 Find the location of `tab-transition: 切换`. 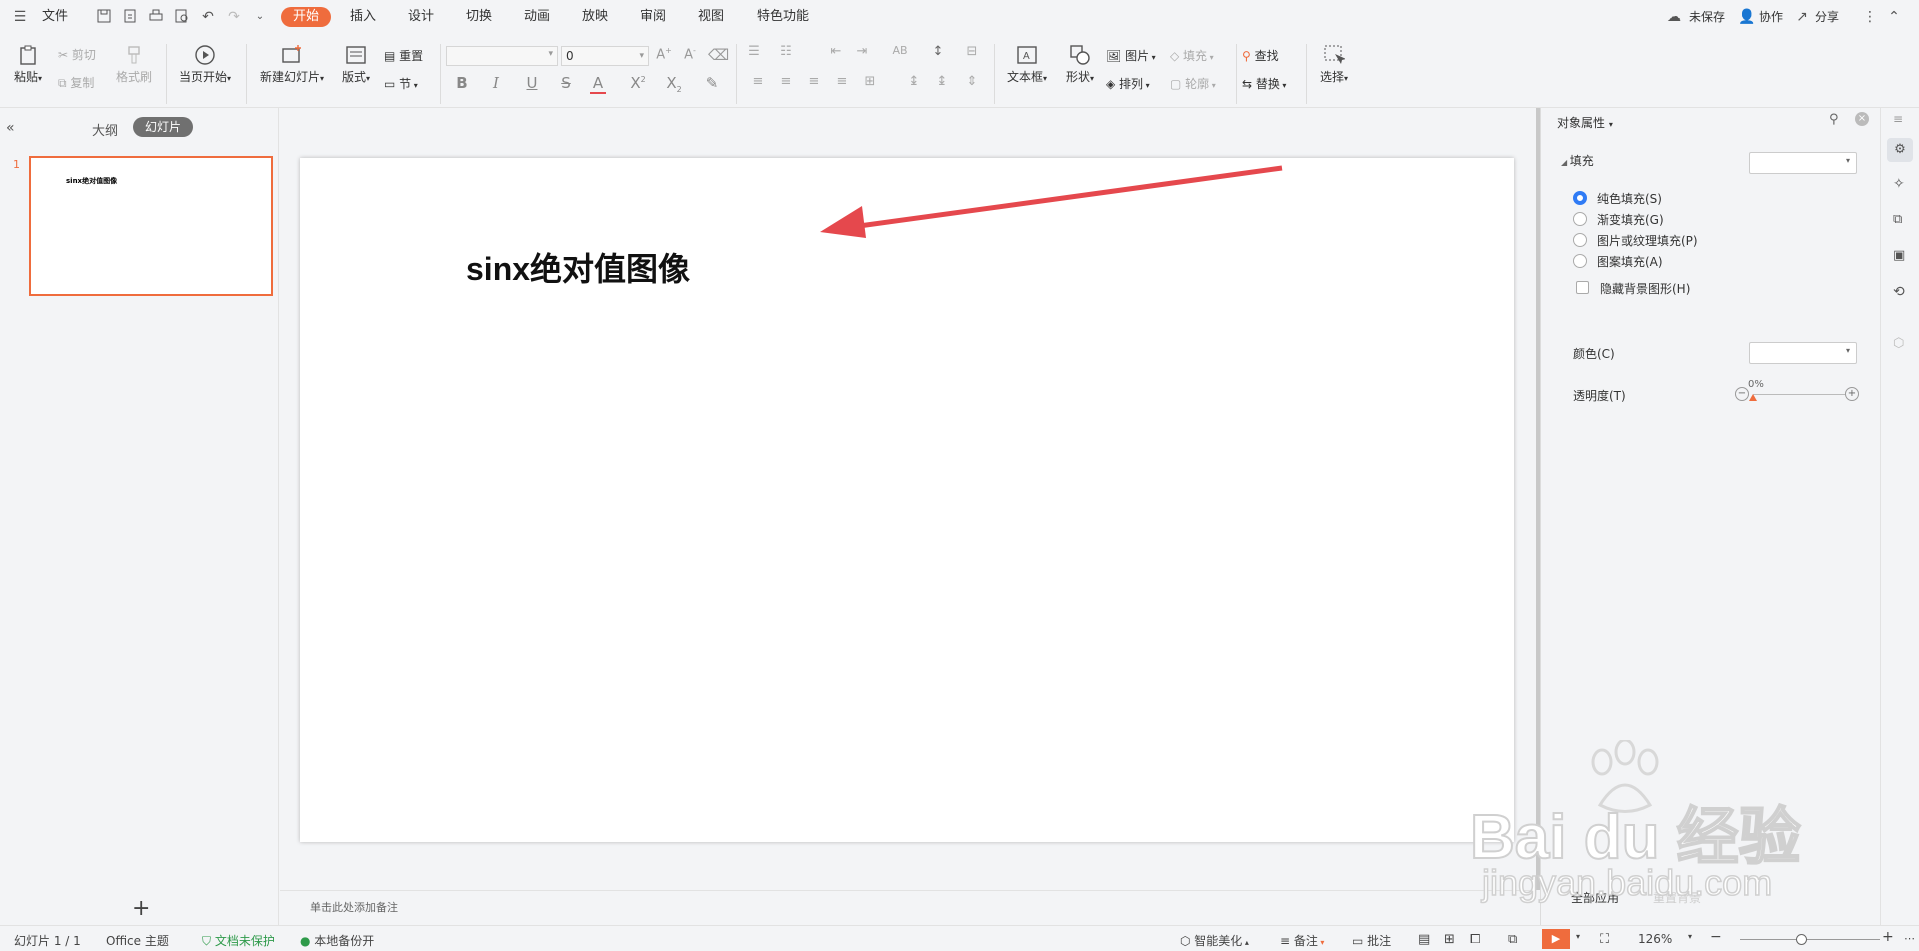

tab-transition: 切换 is located at coordinates (479, 17).